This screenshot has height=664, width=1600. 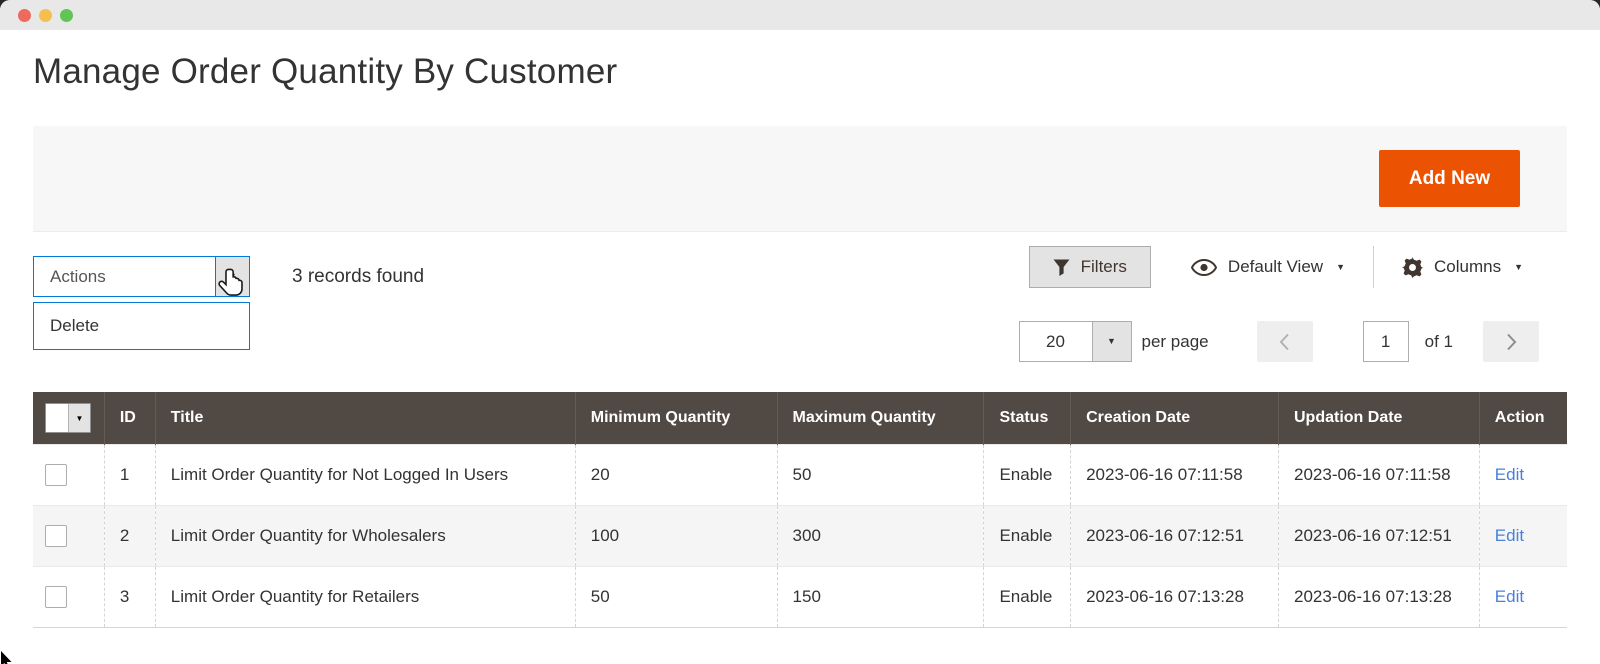 I want to click on view-switcher-label: Default View, so click(x=1275, y=266).